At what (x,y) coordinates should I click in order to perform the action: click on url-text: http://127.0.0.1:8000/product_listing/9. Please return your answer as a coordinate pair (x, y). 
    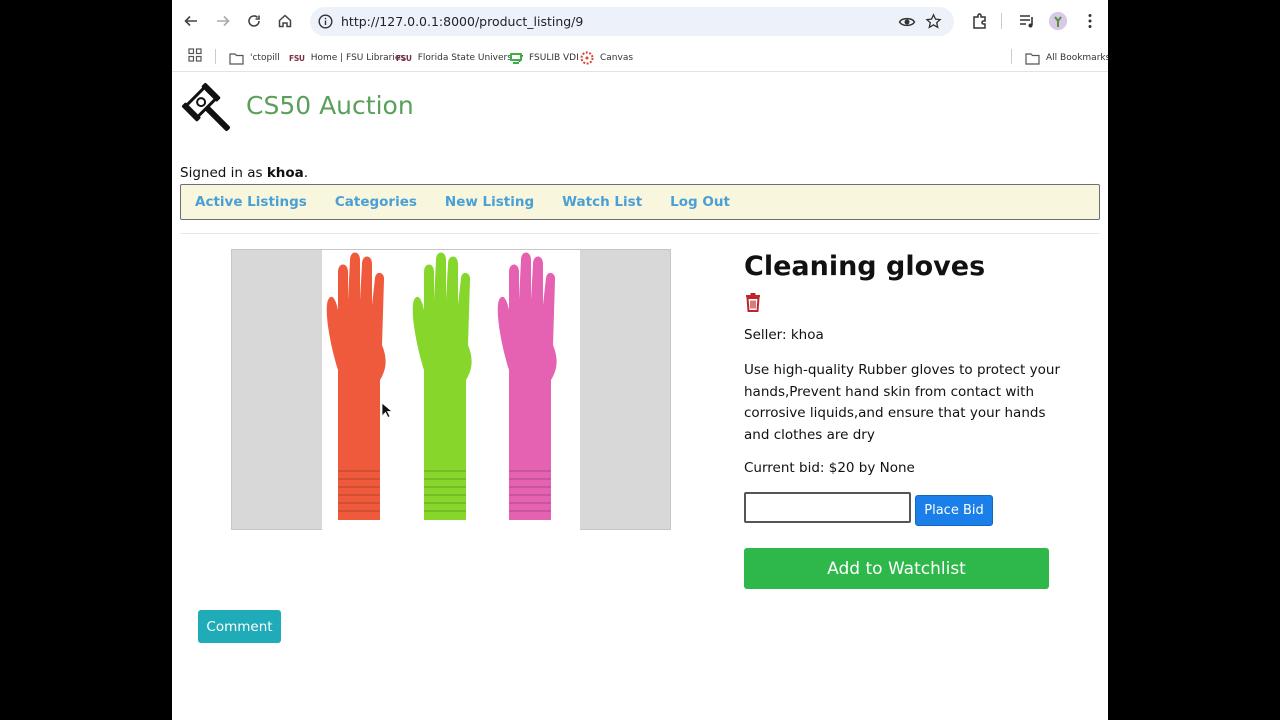
    Looking at the image, I should click on (462, 21).